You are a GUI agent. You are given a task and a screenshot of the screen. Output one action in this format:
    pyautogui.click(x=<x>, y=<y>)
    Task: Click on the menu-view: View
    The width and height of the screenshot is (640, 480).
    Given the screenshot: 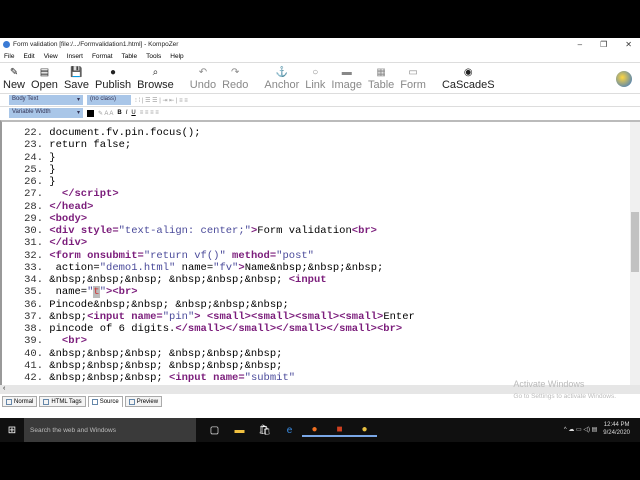 What is the action you would take?
    pyautogui.click(x=51, y=56)
    